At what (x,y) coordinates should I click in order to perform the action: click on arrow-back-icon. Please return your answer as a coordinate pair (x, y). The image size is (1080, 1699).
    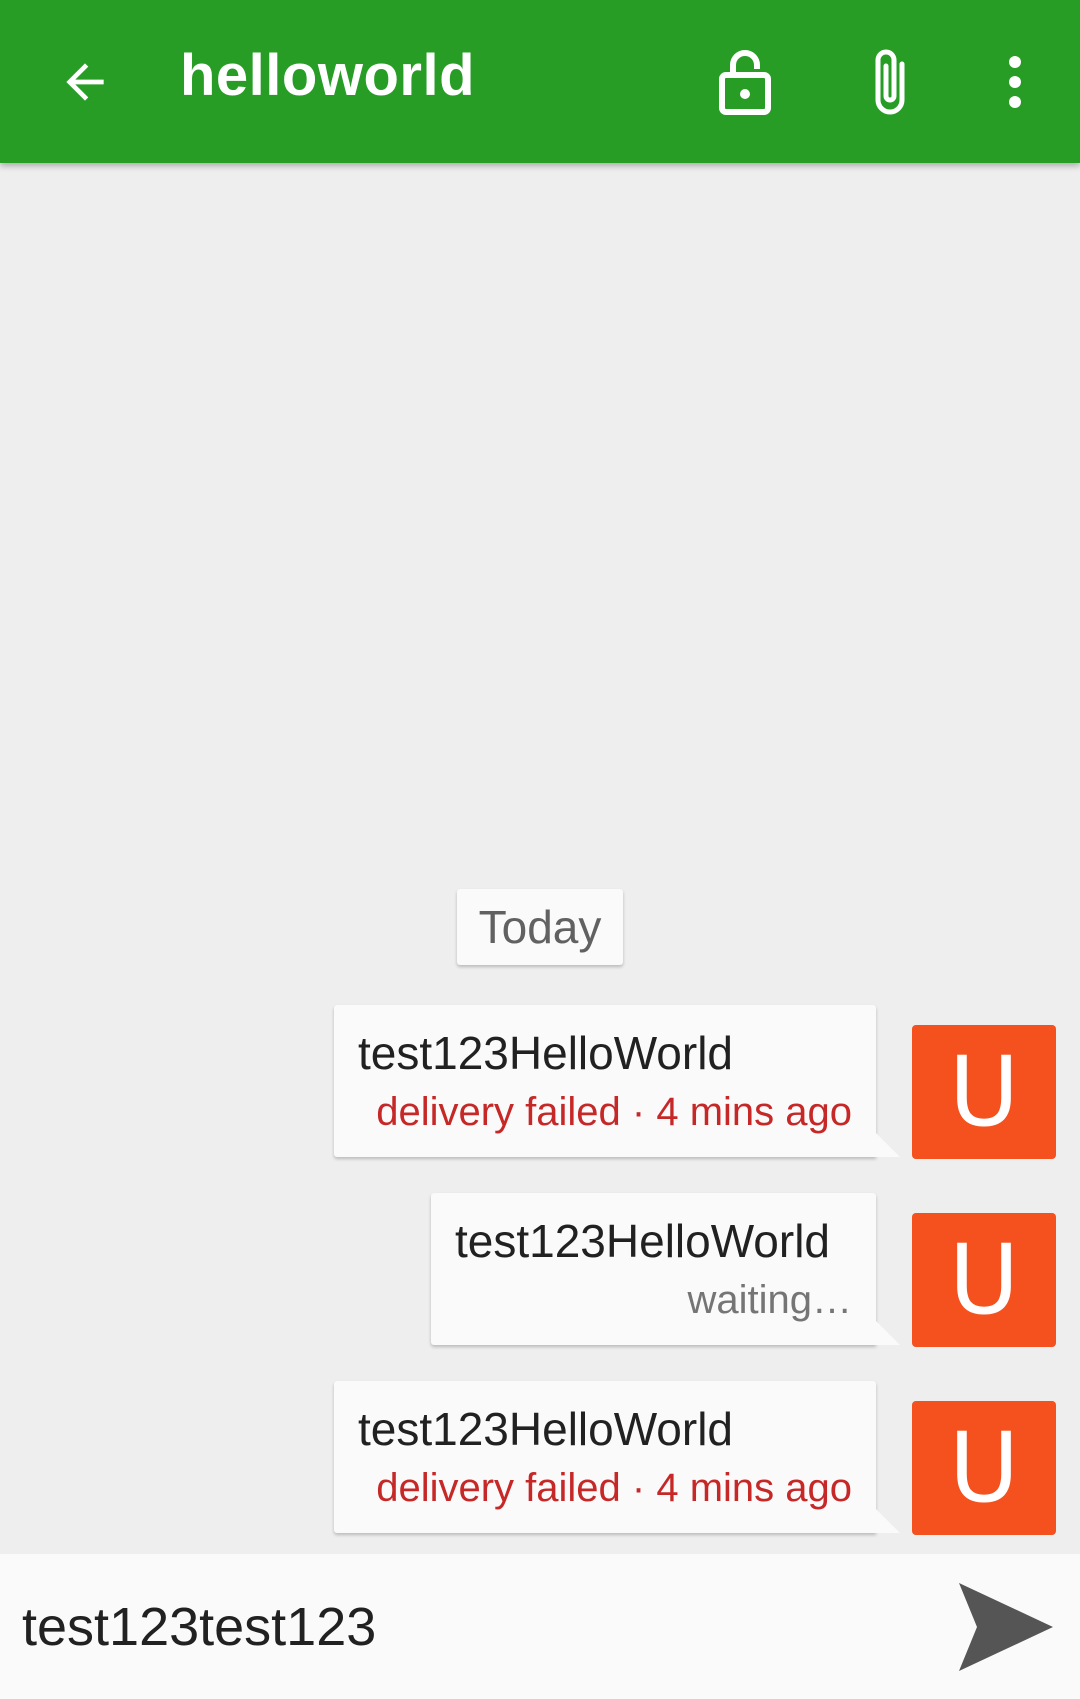
    Looking at the image, I should click on (85, 81).